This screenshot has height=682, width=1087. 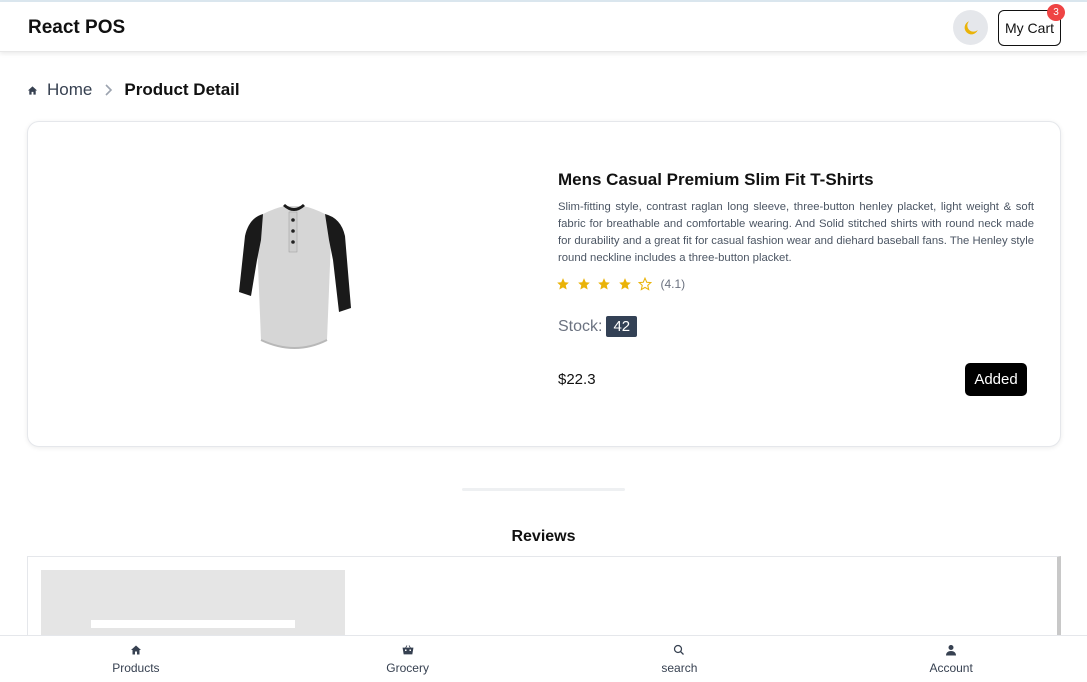 I want to click on chevron-right-icon, so click(x=108, y=90).